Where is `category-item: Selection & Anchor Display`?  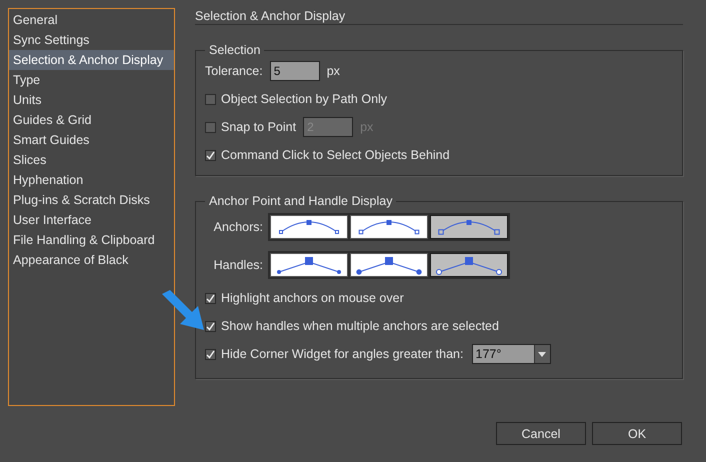
category-item: Selection & Anchor Display is located at coordinates (91, 60).